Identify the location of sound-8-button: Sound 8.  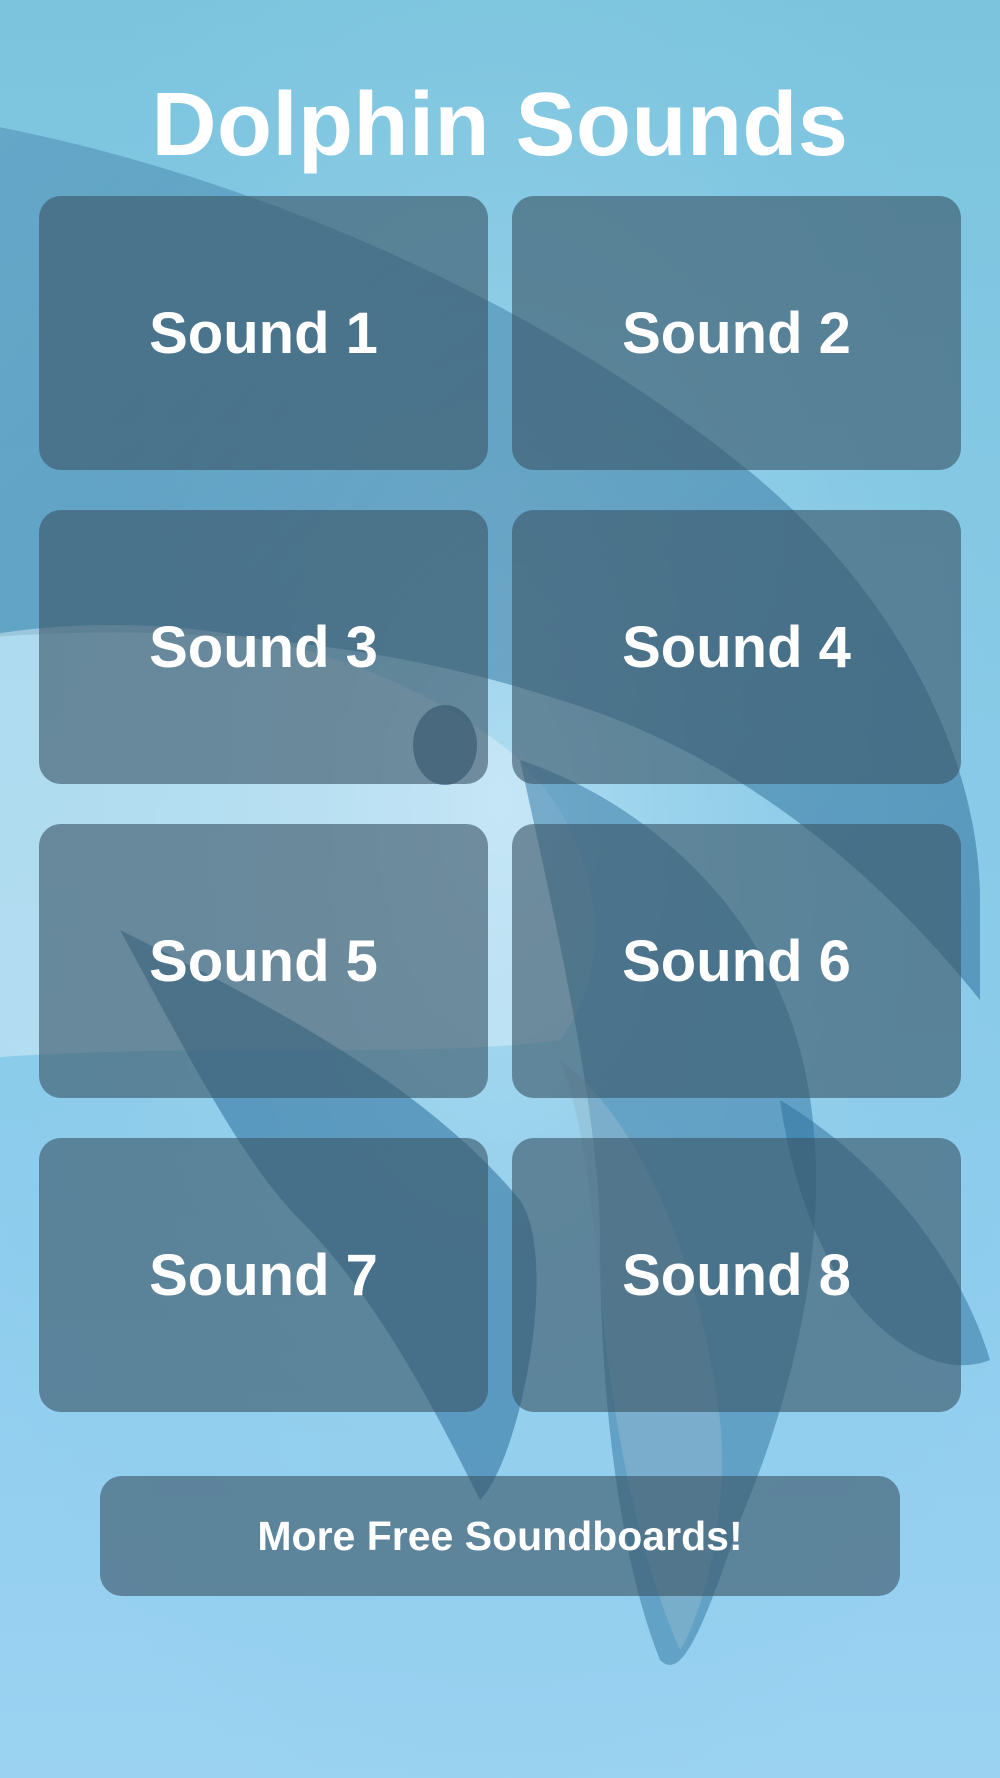
(736, 1275).